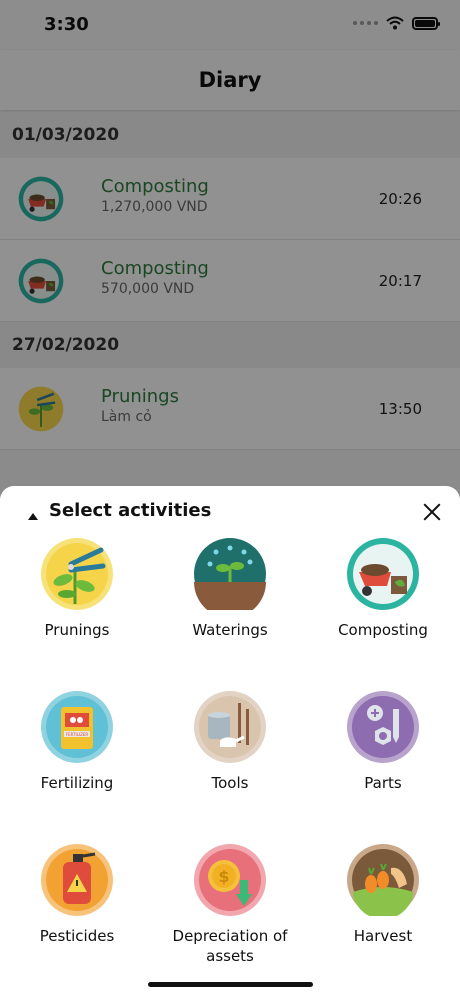 This screenshot has height=996, width=460. I want to click on caret-up-icon, so click(33, 516).